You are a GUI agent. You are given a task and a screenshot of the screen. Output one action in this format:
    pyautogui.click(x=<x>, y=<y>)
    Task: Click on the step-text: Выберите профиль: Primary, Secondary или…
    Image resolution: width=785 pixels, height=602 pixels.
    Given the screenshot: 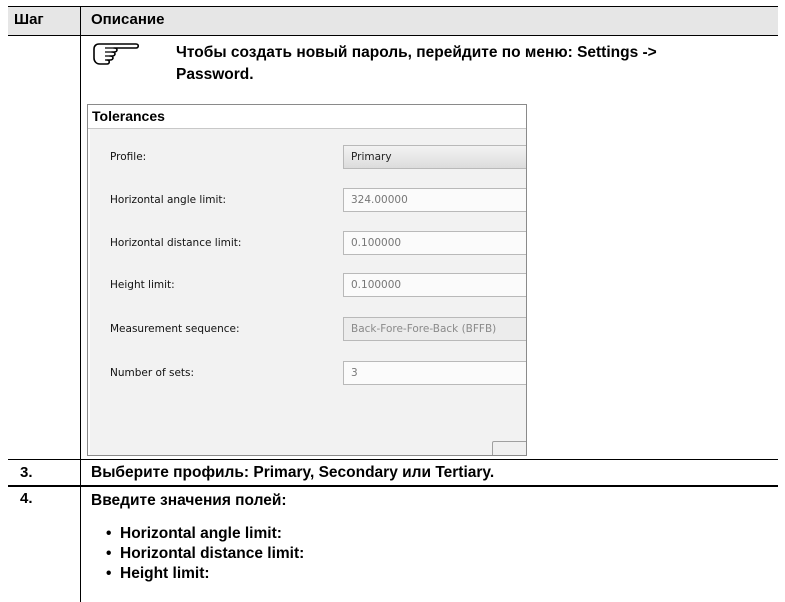 What is the action you would take?
    pyautogui.click(x=293, y=472)
    